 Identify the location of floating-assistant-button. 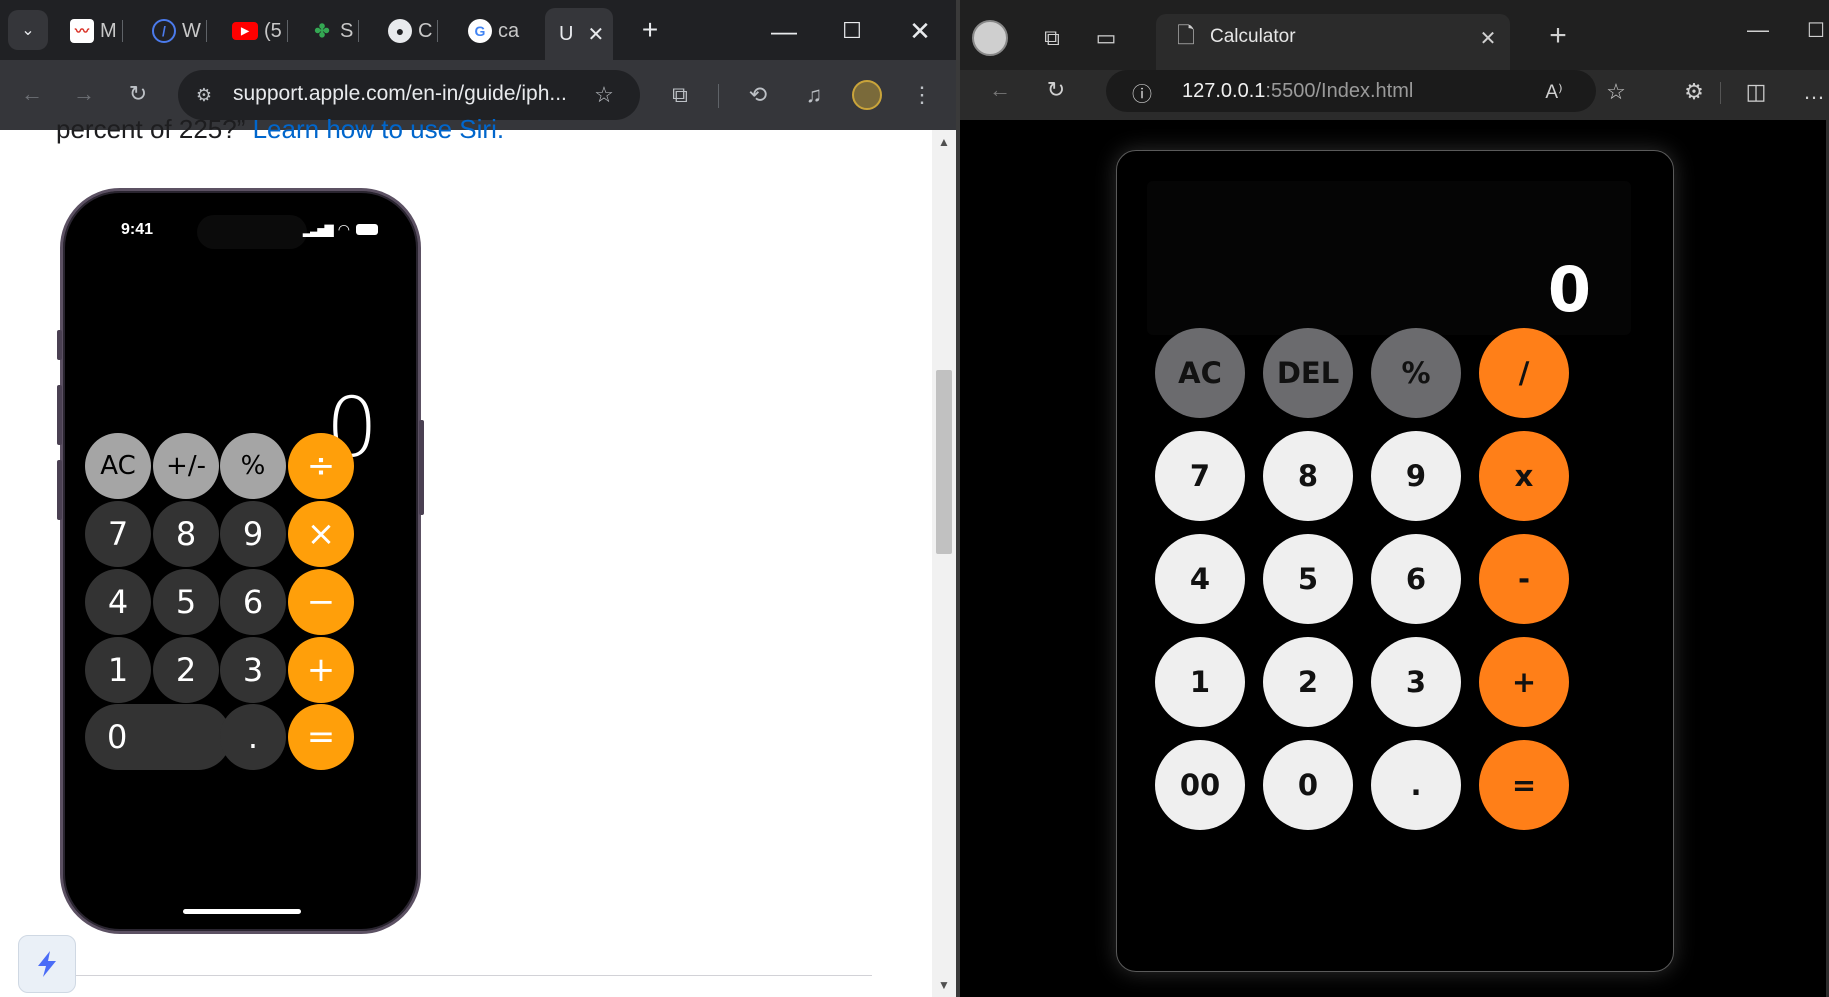
(47, 964).